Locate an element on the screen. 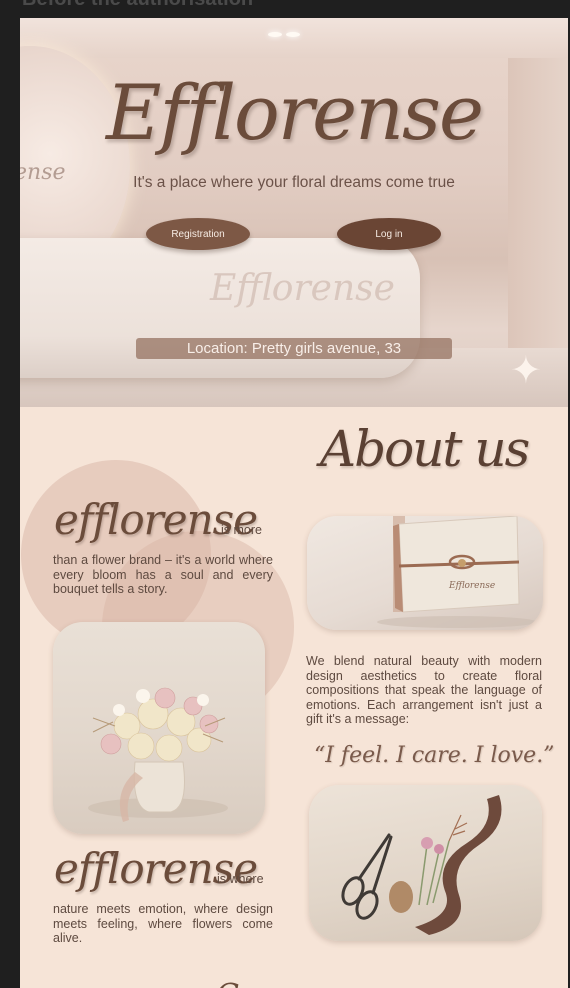 The width and height of the screenshot is (570, 988). about-title: About us is located at coordinates (425, 449).